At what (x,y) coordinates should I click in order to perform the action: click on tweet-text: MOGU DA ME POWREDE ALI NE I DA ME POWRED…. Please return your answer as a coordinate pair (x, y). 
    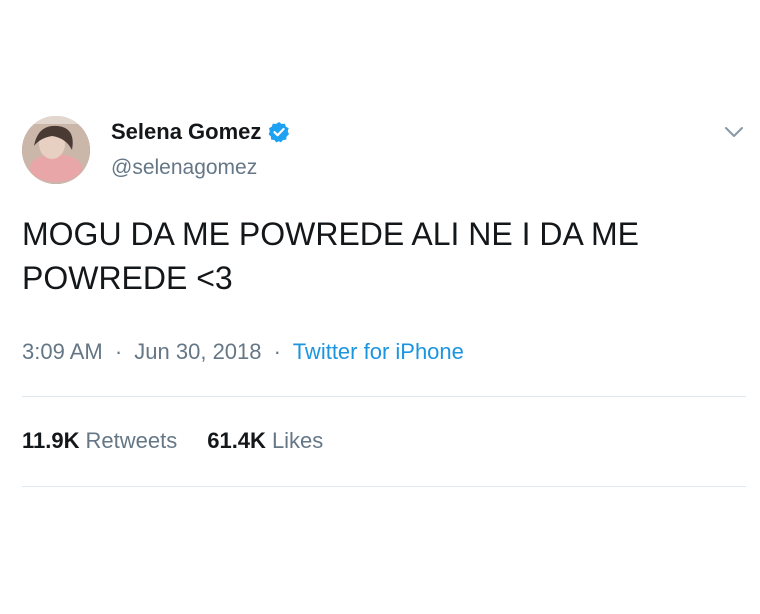
    Looking at the image, I should click on (330, 256).